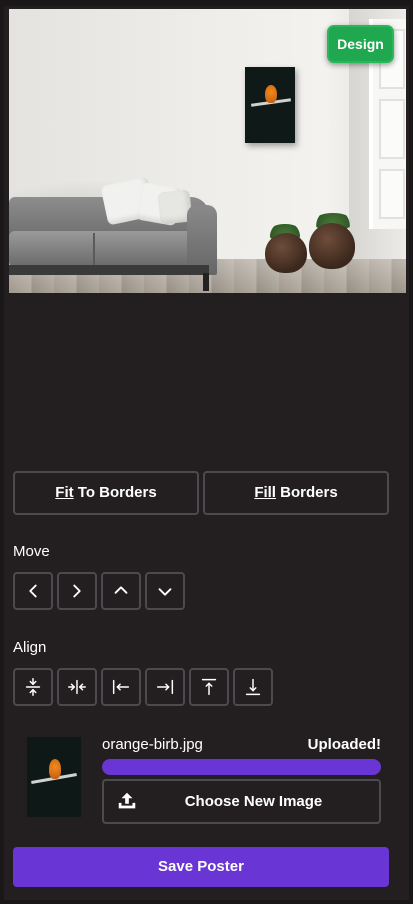  Describe the element at coordinates (201, 867) in the screenshot. I see `save-poster-button: Save Poster` at that location.